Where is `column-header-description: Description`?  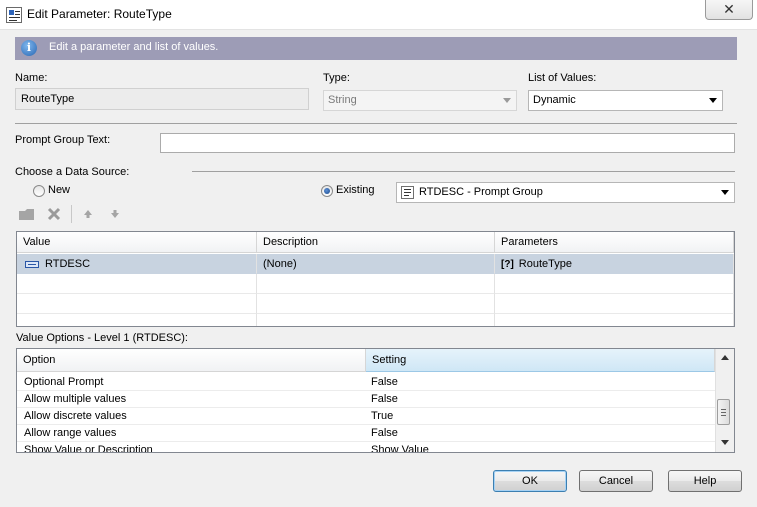 column-header-description: Description is located at coordinates (376, 242).